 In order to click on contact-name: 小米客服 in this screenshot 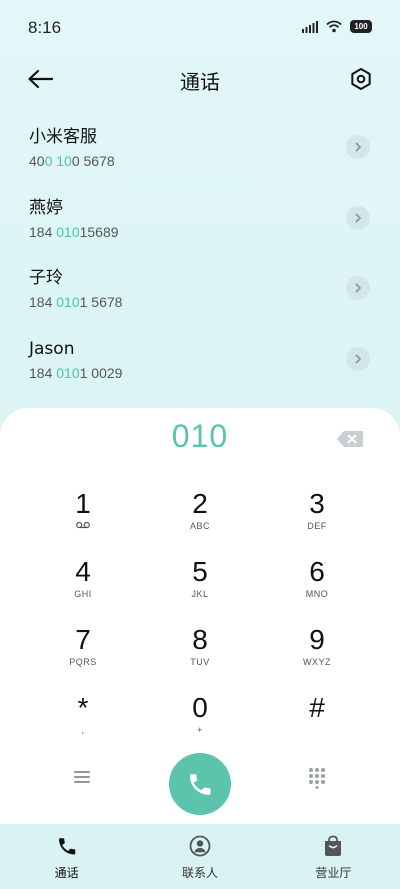, I will do `click(63, 137)`.